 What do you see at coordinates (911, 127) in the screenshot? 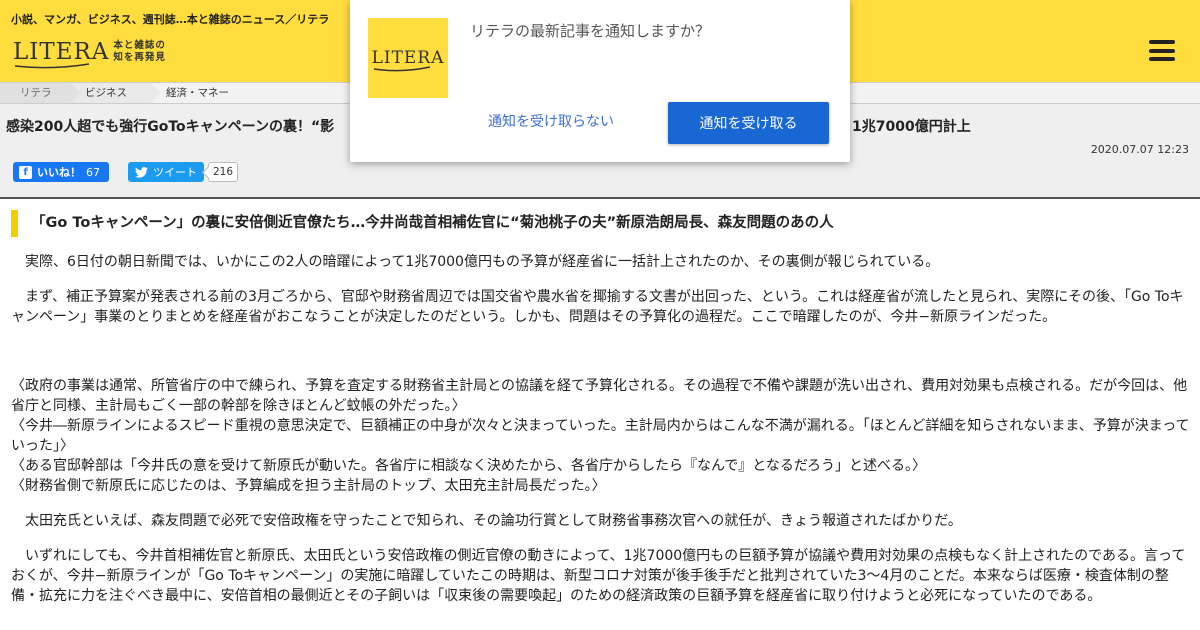
I see `article-title-end: 1兆7000億円計上` at bounding box center [911, 127].